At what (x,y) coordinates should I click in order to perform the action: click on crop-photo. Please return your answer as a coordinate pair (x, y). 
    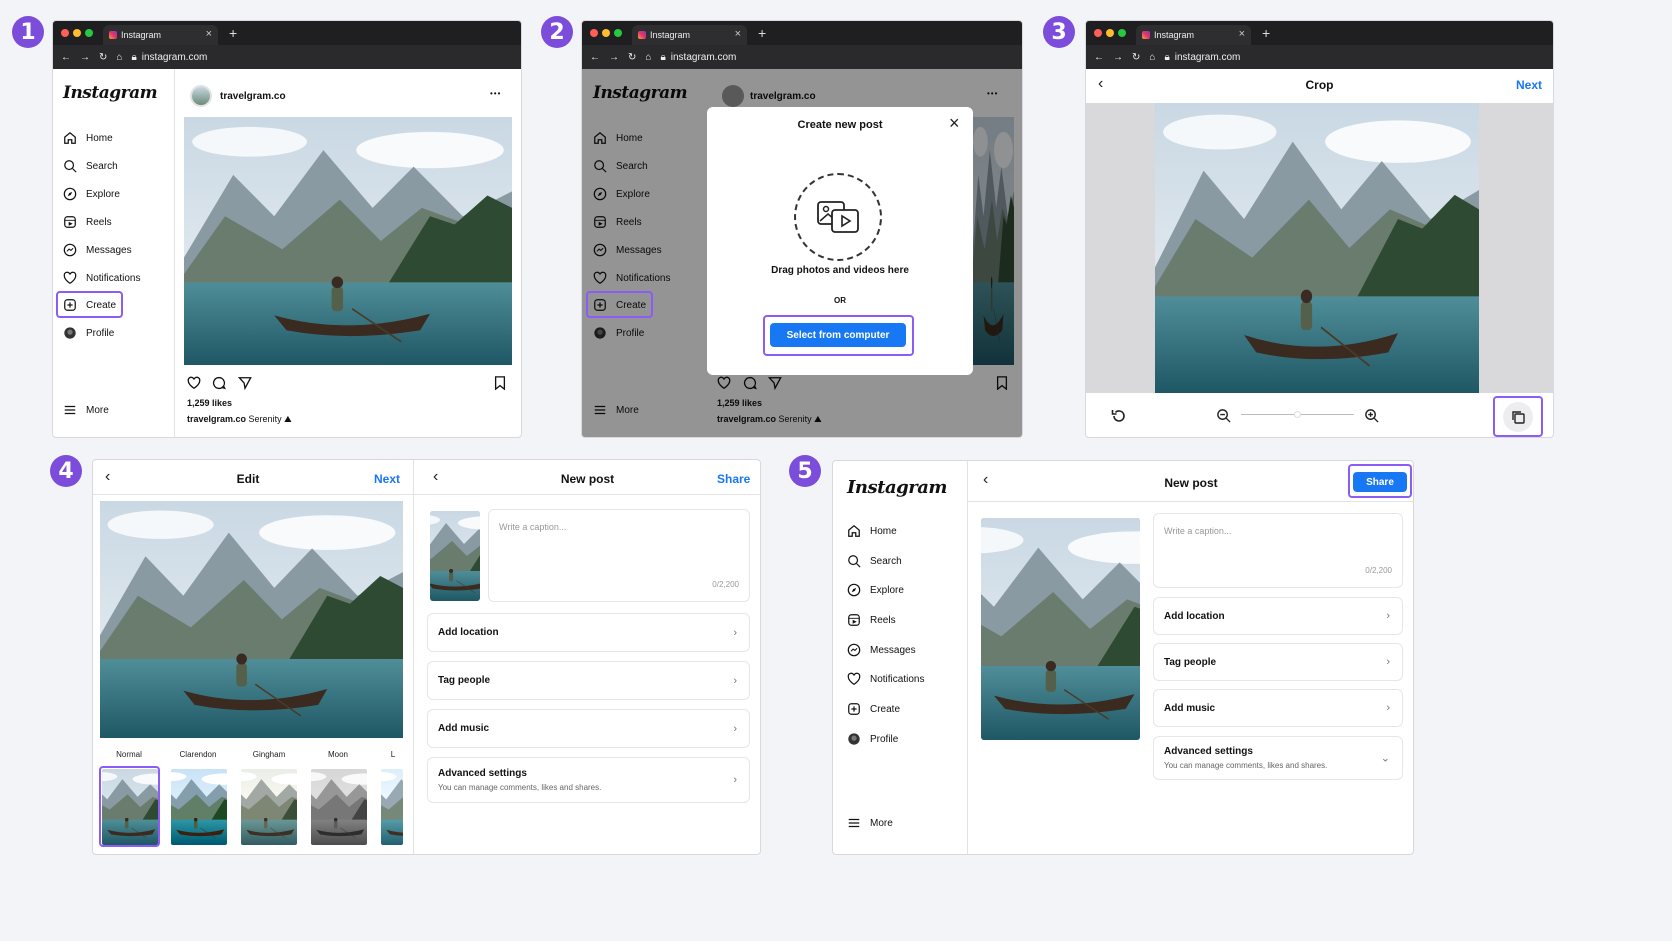
    Looking at the image, I should click on (1317, 248).